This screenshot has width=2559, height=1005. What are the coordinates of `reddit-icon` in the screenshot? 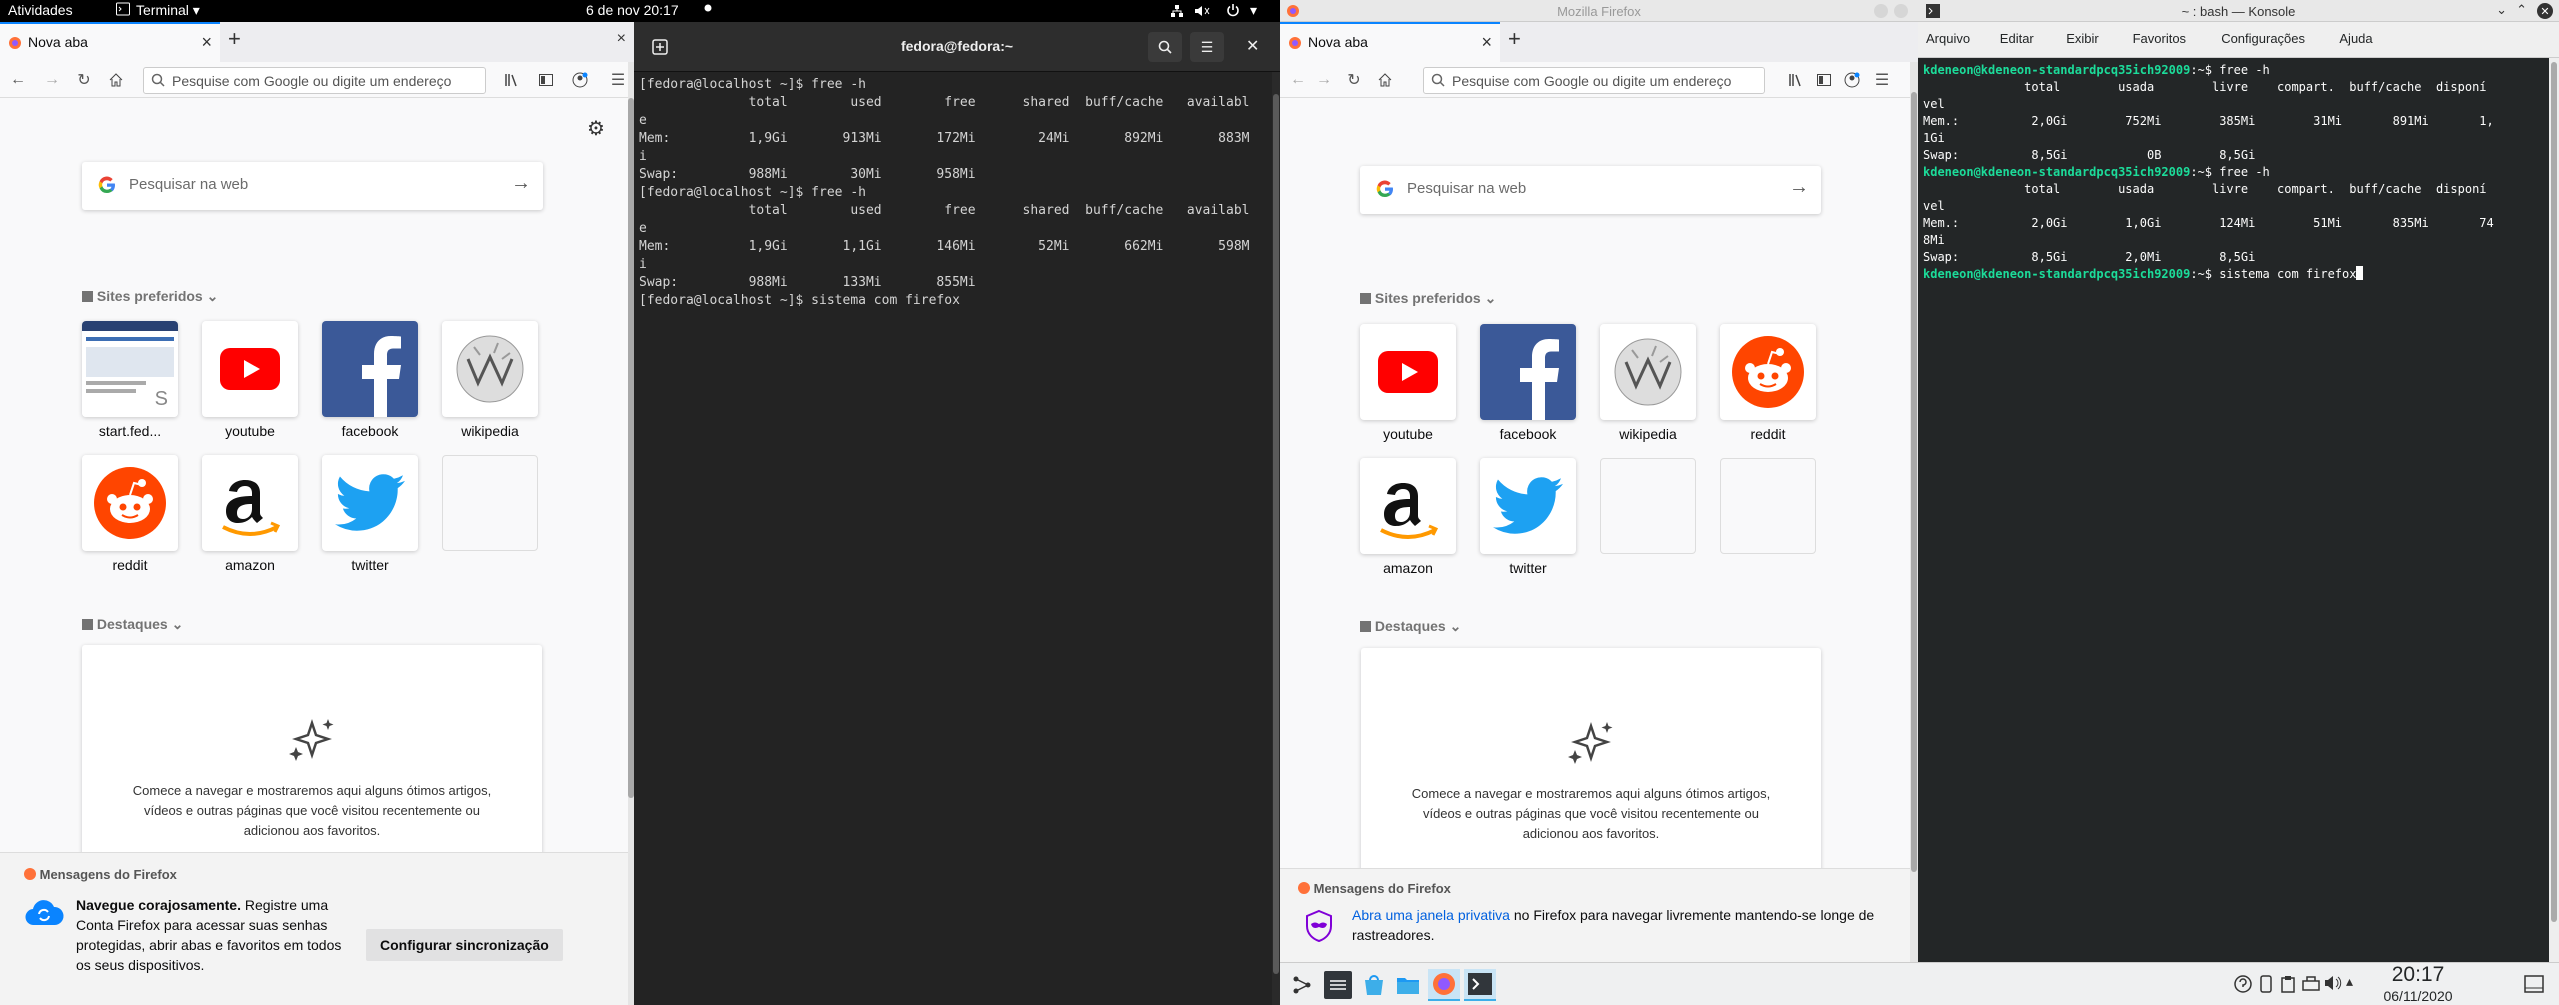 It's located at (1768, 372).